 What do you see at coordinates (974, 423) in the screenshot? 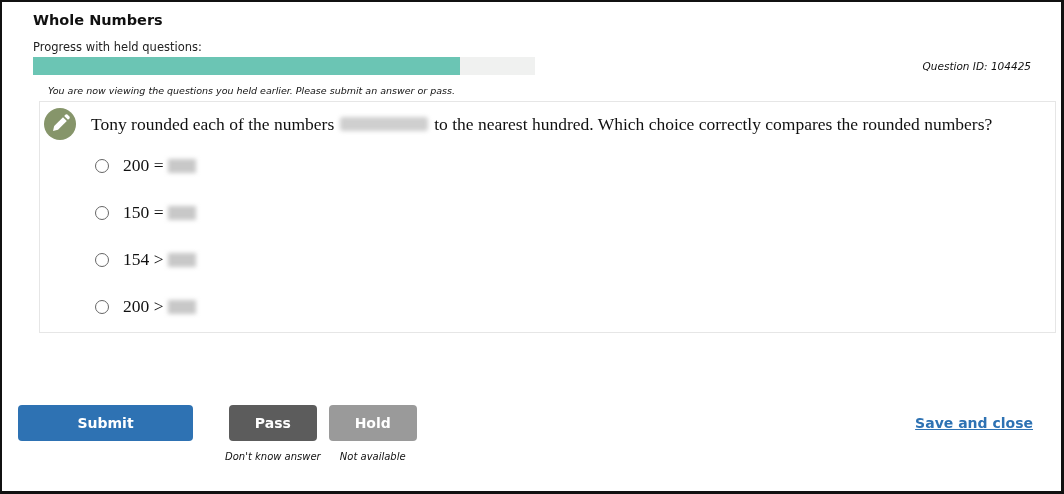
I see `save-and-close-link: Save and close` at bounding box center [974, 423].